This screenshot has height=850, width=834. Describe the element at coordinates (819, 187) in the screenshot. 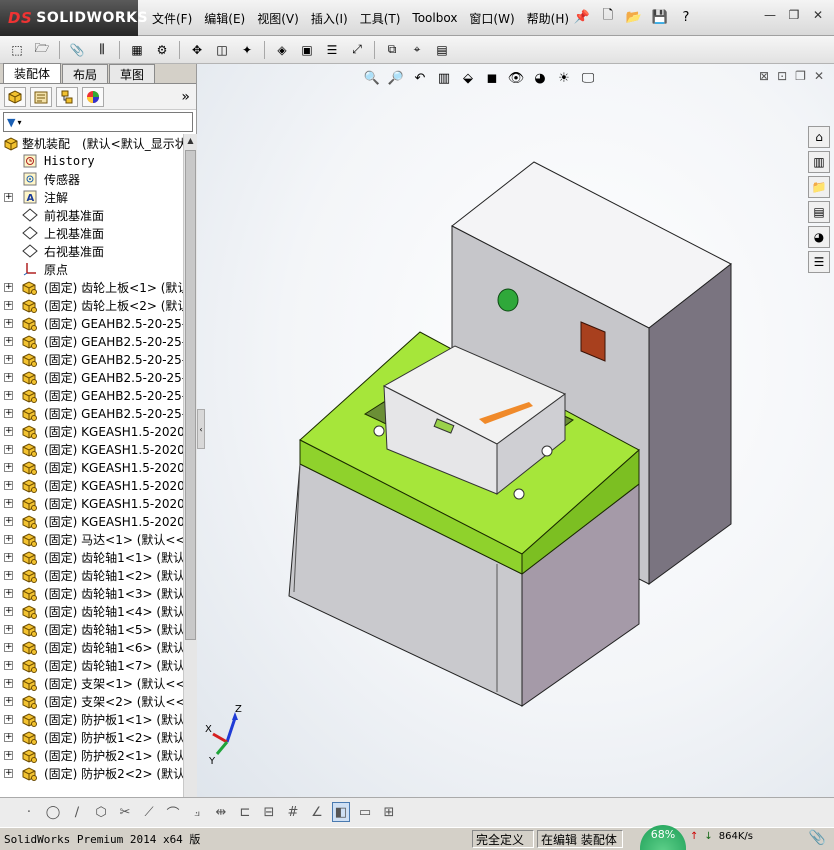

I see `file-explorer-icon: 📁` at that location.